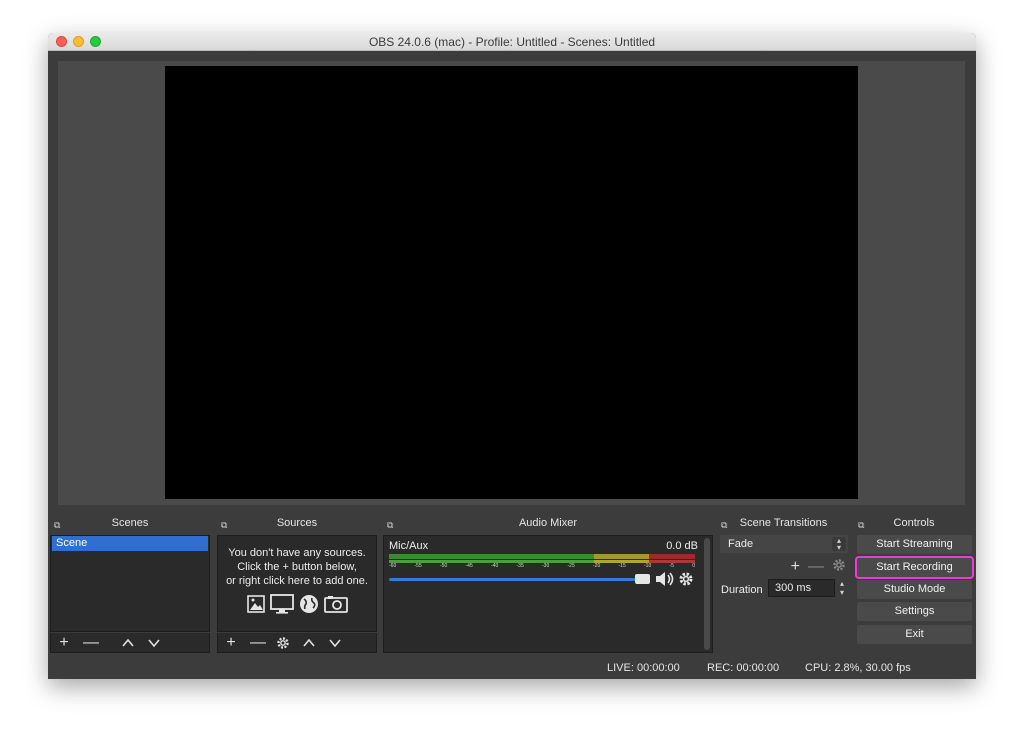 This screenshot has width=1024, height=743. I want to click on mixer-channel-name: Mic/Aux, so click(409, 546).